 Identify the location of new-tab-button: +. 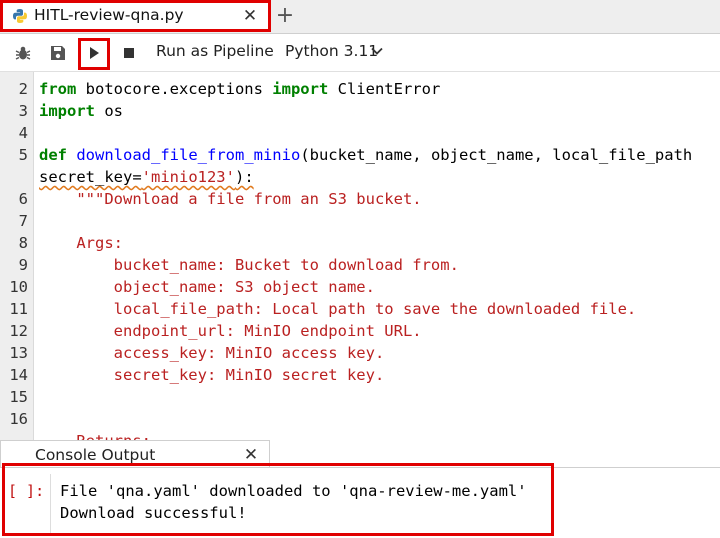
(285, 16).